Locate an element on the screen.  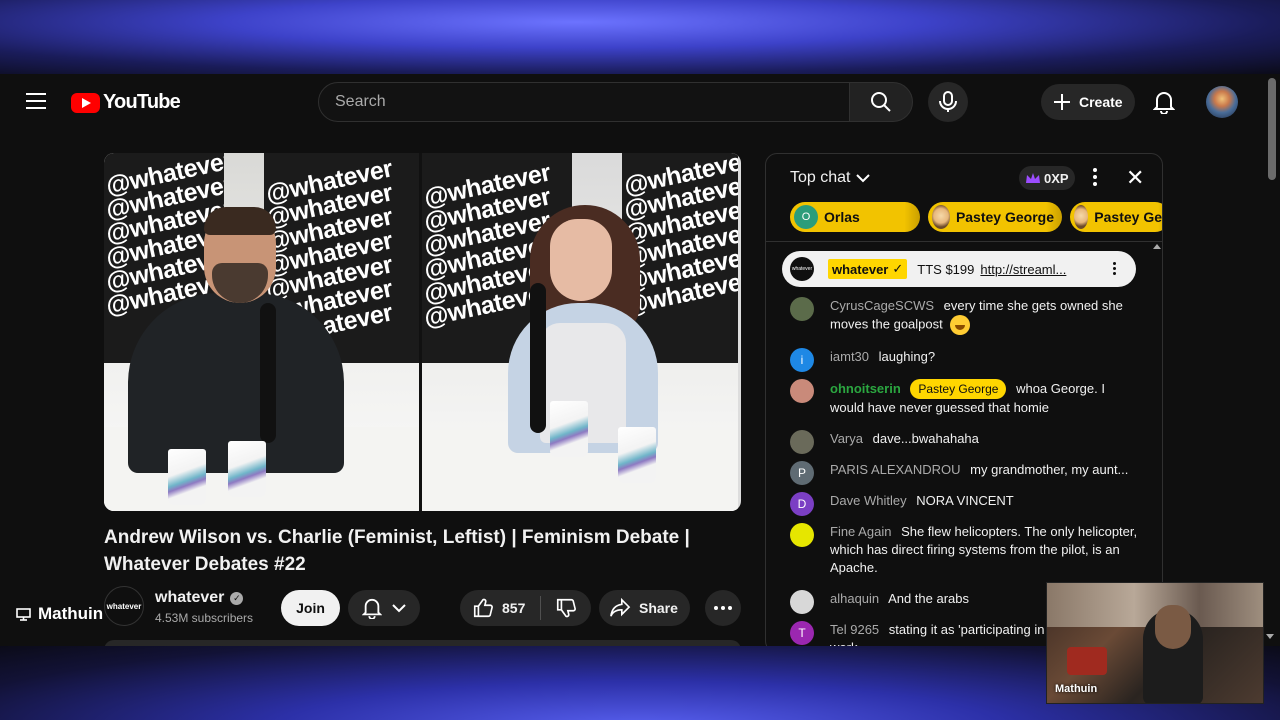
logo-text: YouTube is located at coordinates (142, 102).